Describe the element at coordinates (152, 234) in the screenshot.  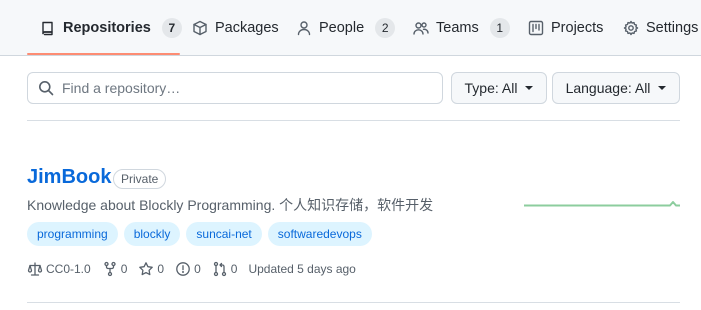
I see `topic-tag: blockly` at that location.